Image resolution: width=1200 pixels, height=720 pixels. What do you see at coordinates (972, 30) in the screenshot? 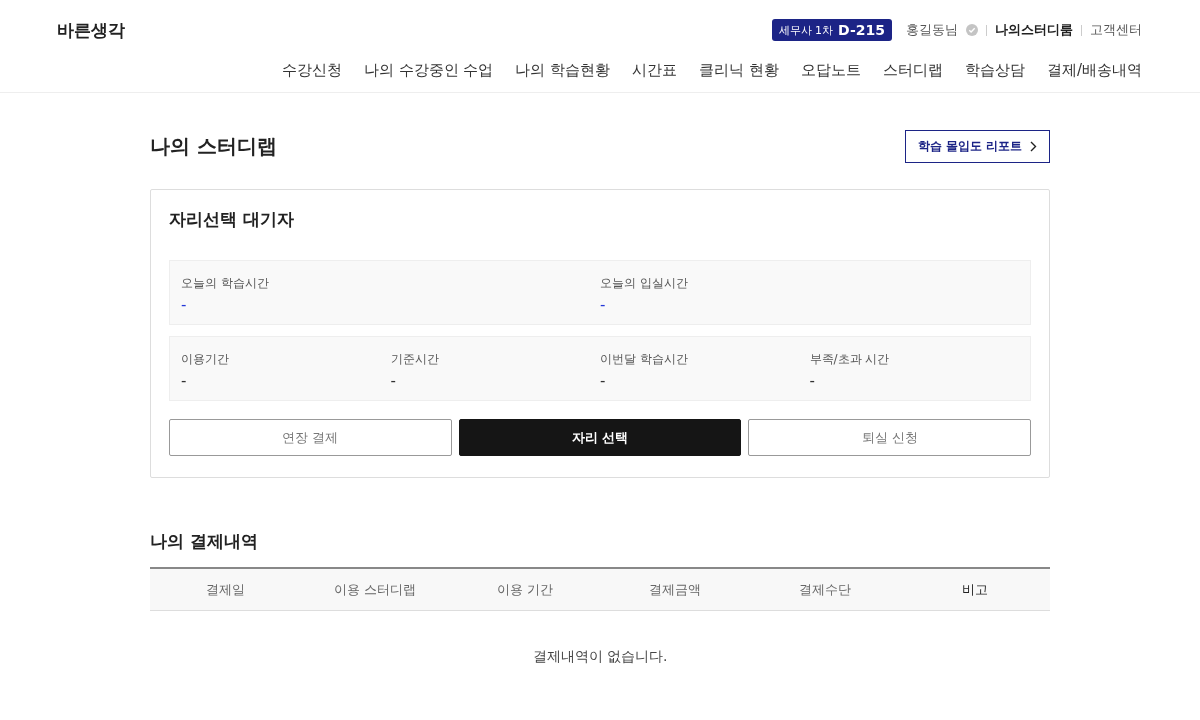
I see `check-circle-icon` at bounding box center [972, 30].